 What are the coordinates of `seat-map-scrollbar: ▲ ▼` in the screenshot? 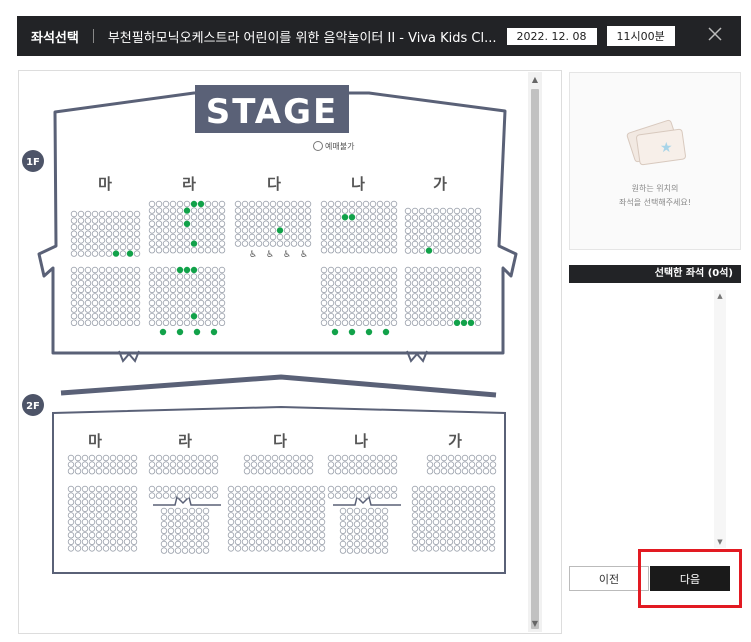 It's located at (535, 352).